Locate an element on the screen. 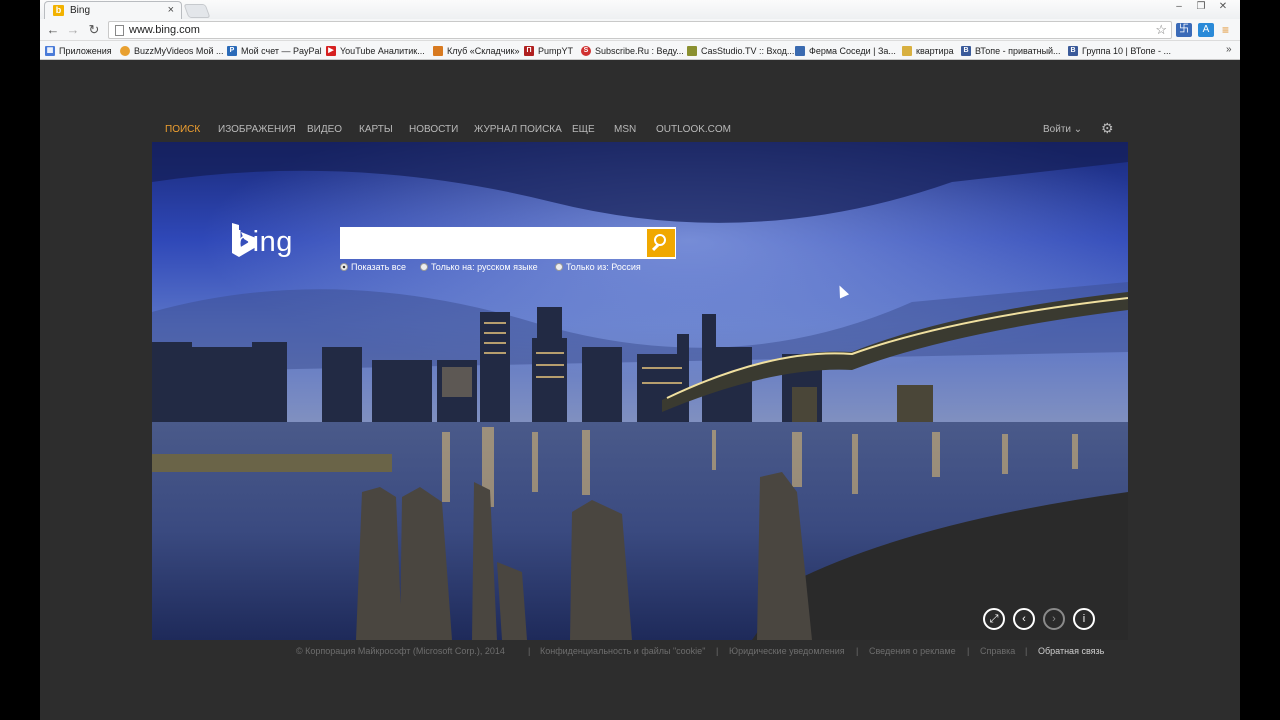  left-black-border is located at coordinates (20, 360).